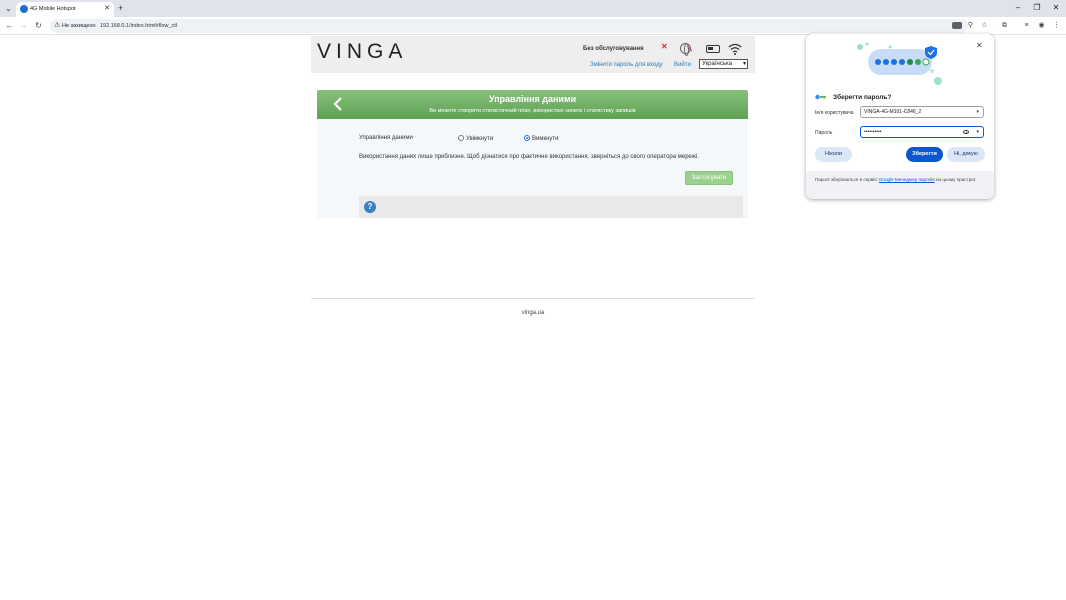  What do you see at coordinates (970, 25) in the screenshot?
I see `zoom-icon: ⚲` at bounding box center [970, 25].